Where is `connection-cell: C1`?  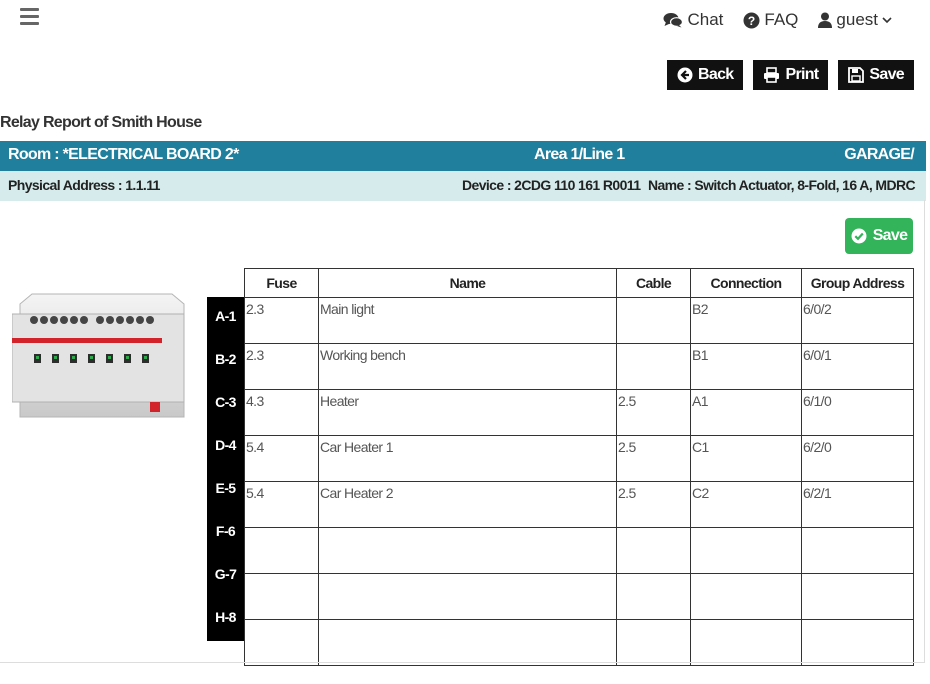
connection-cell: C1 is located at coordinates (746, 458).